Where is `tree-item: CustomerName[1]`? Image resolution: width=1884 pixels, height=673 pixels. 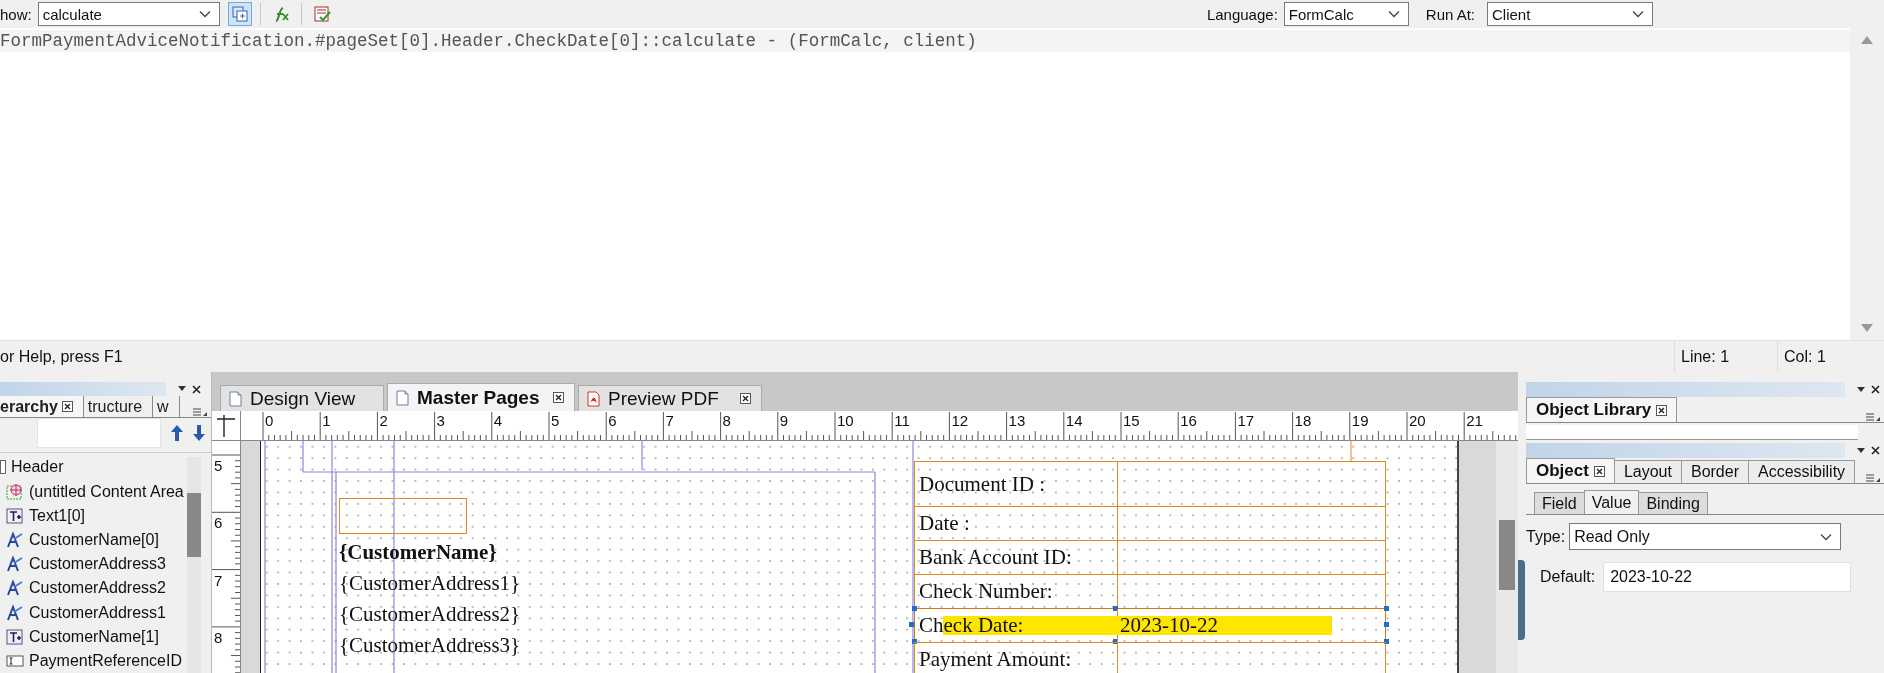 tree-item: CustomerName[1] is located at coordinates (96, 636).